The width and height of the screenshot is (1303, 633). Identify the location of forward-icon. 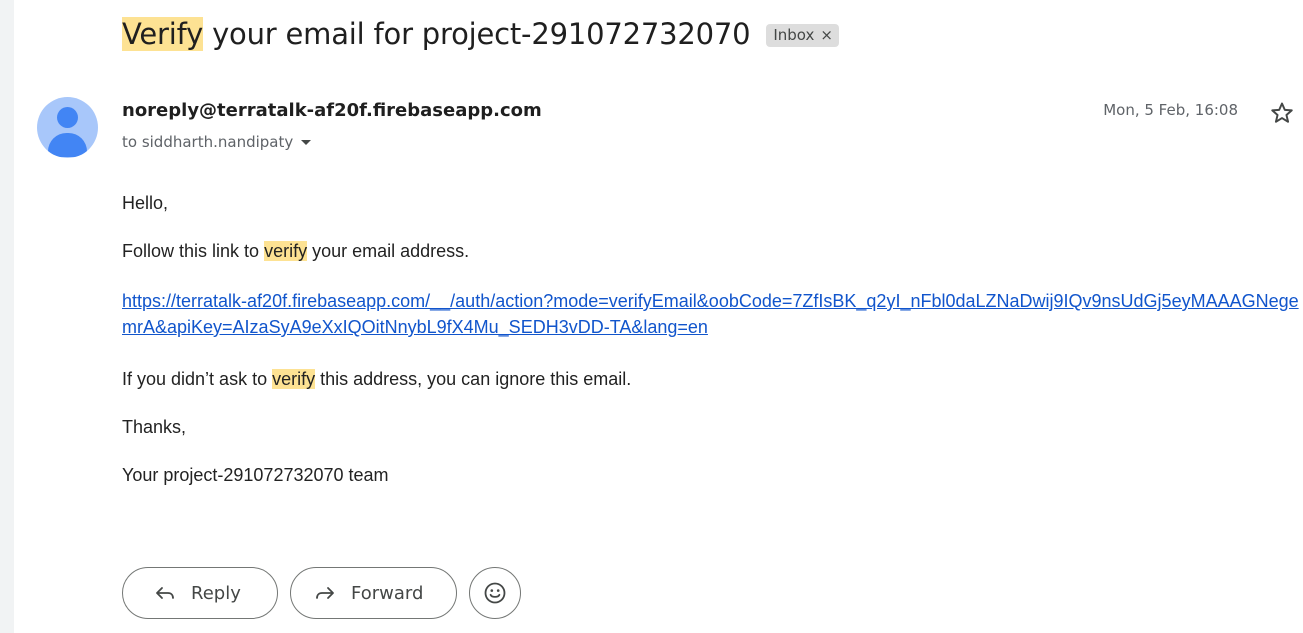
(325, 593).